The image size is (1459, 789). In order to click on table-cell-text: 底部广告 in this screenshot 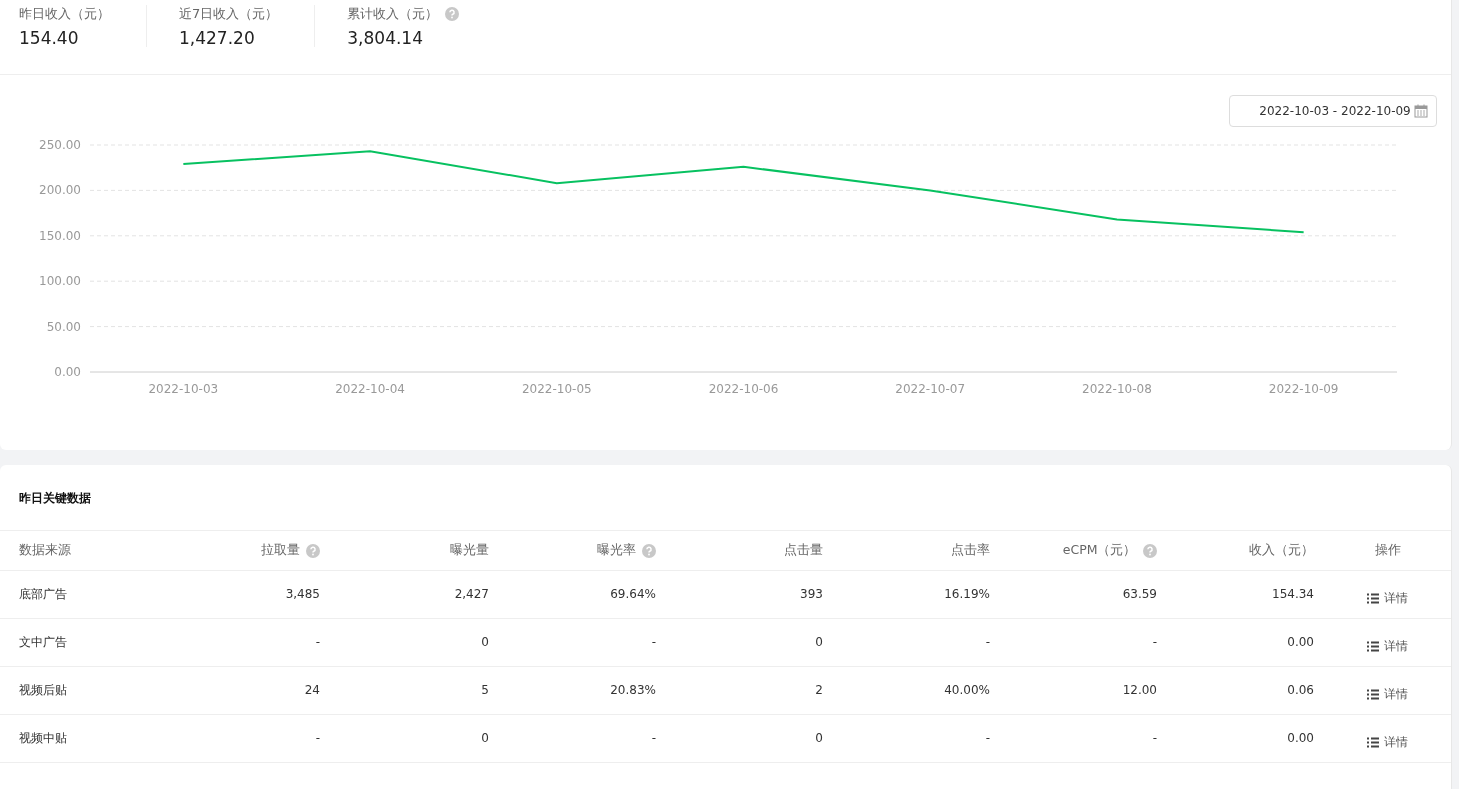, I will do `click(43, 594)`.